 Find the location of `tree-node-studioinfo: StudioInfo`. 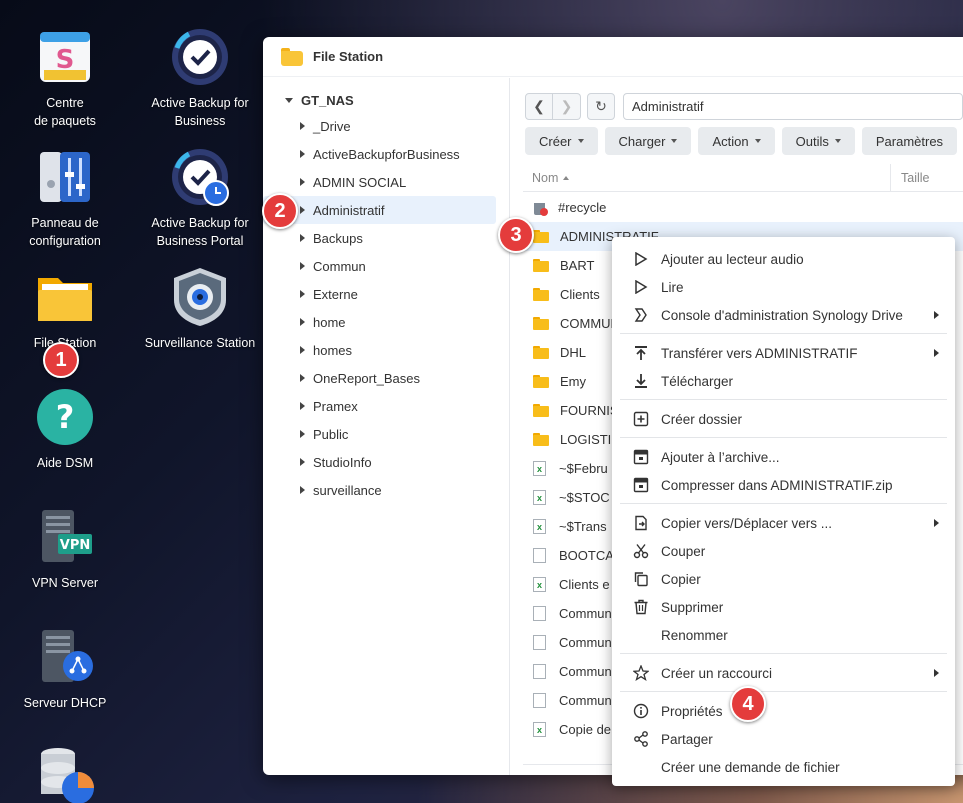

tree-node-studioinfo: StudioInfo is located at coordinates (379, 462).